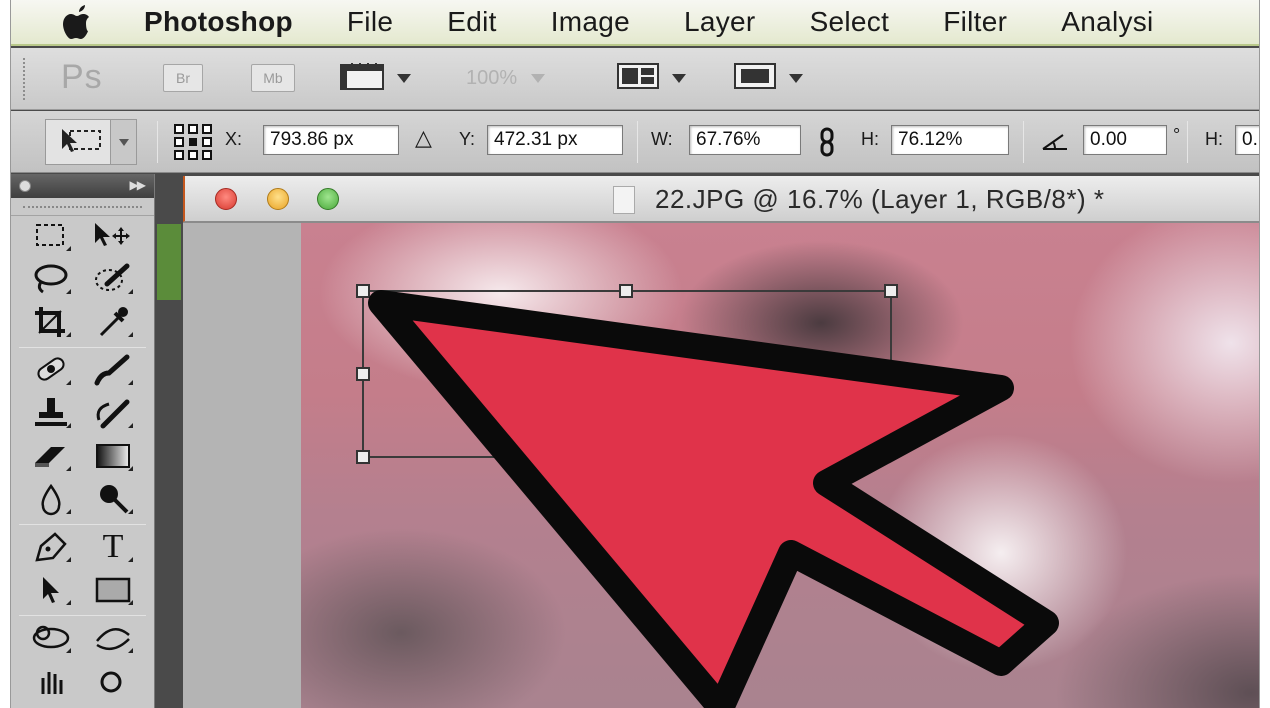  What do you see at coordinates (467, 139) in the screenshot?
I see `y-label: Y:` at bounding box center [467, 139].